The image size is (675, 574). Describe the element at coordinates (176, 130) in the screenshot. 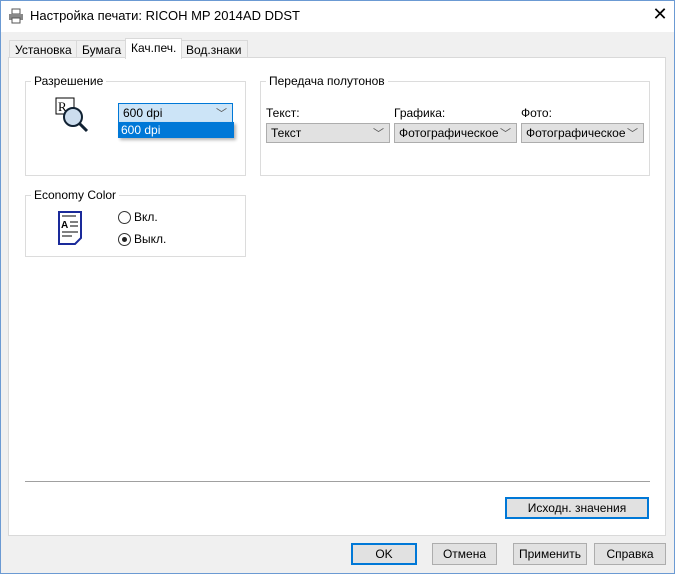

I see `resolution-option: 600 dpi` at that location.